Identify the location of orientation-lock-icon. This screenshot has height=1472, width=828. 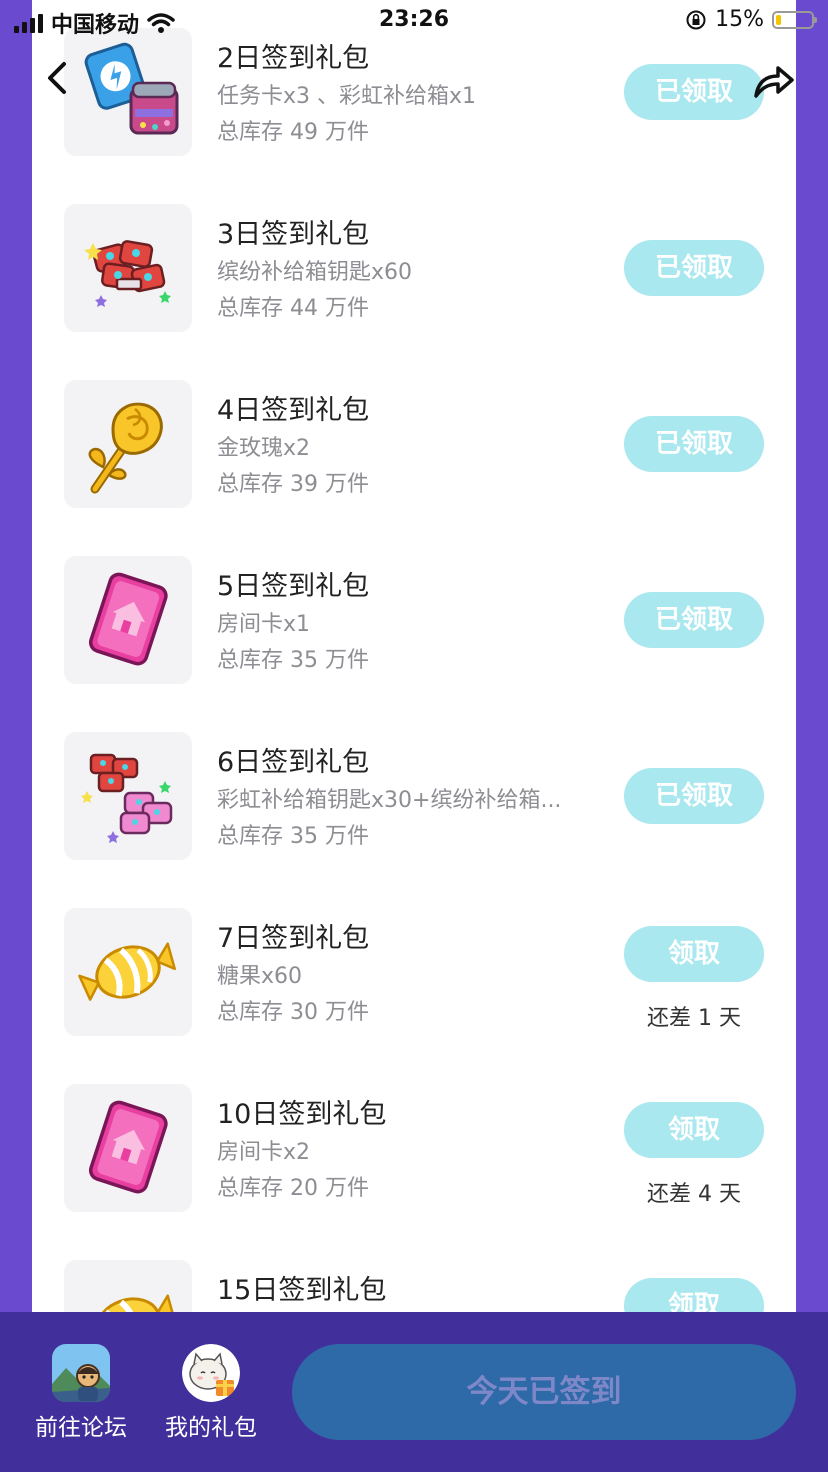
(696, 19).